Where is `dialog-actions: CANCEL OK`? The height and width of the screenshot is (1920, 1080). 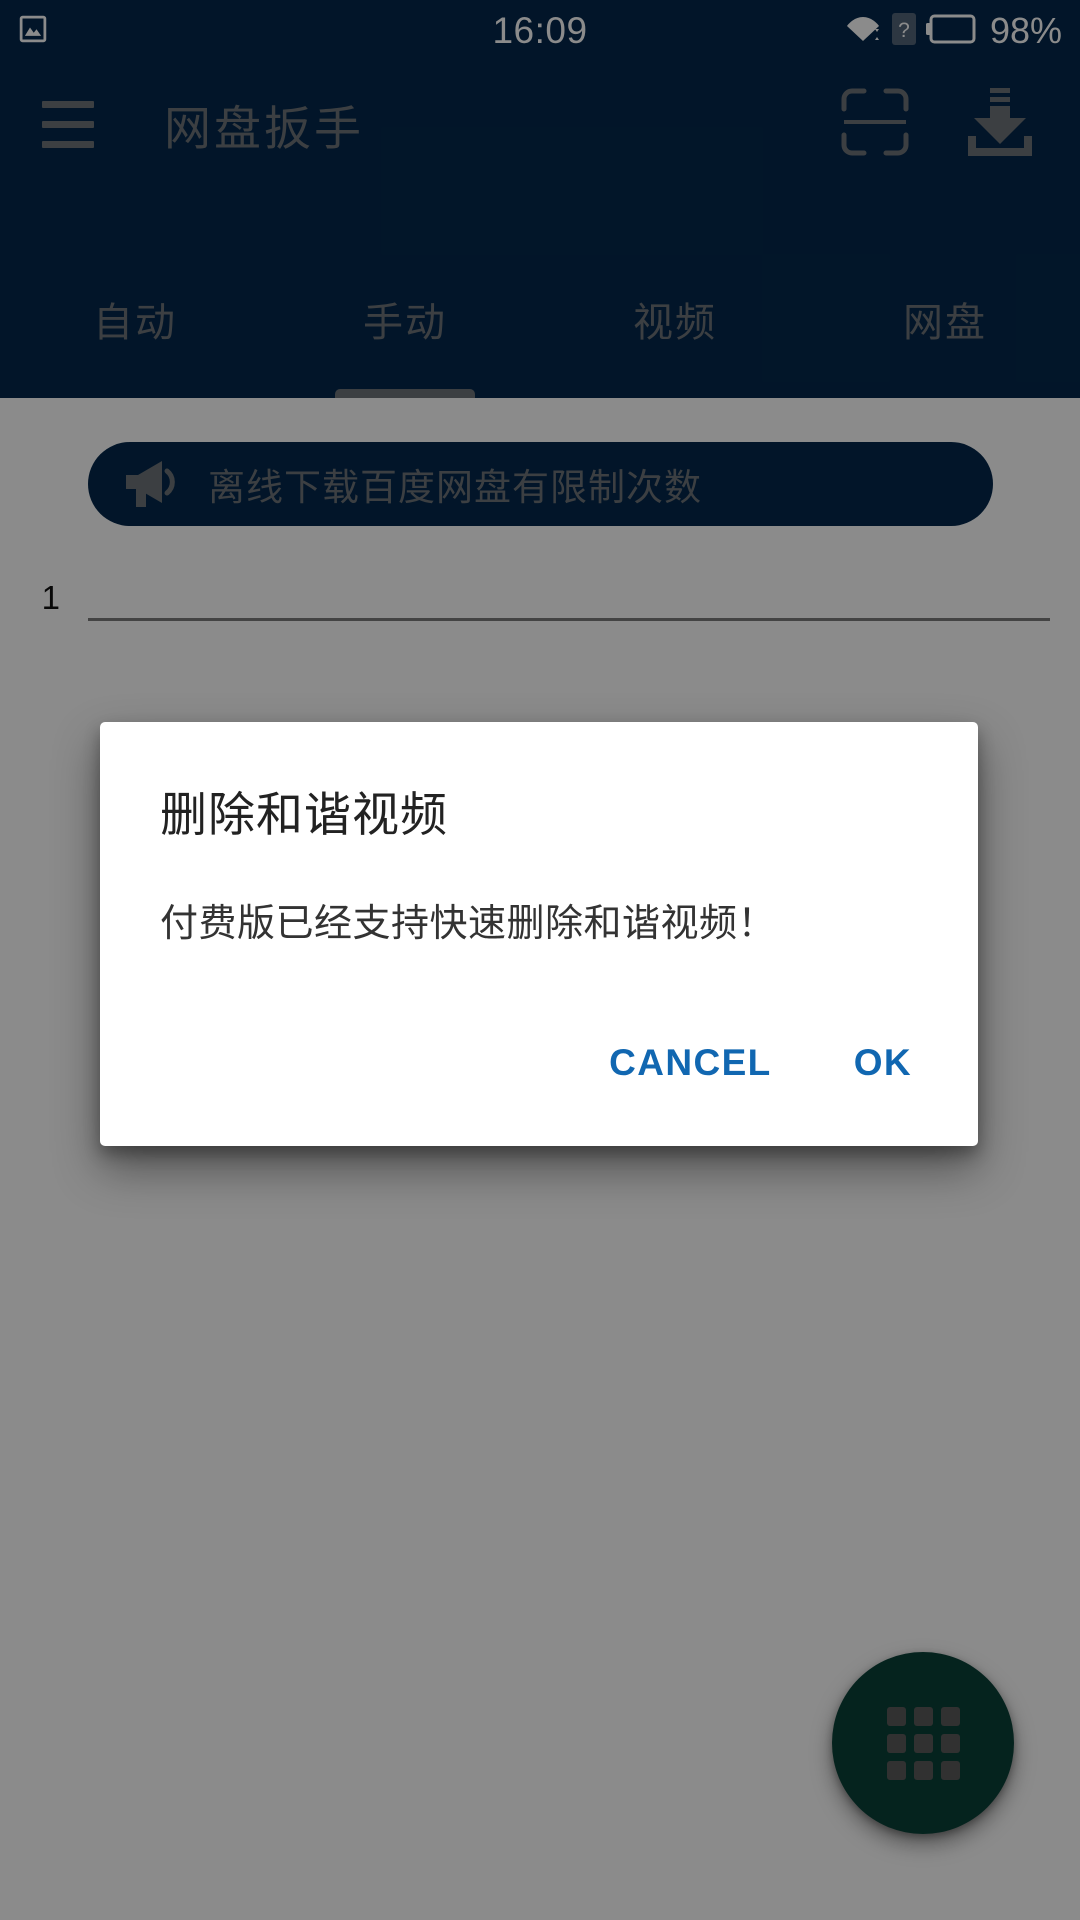
dialog-actions: CANCEL OK is located at coordinates (539, 1049).